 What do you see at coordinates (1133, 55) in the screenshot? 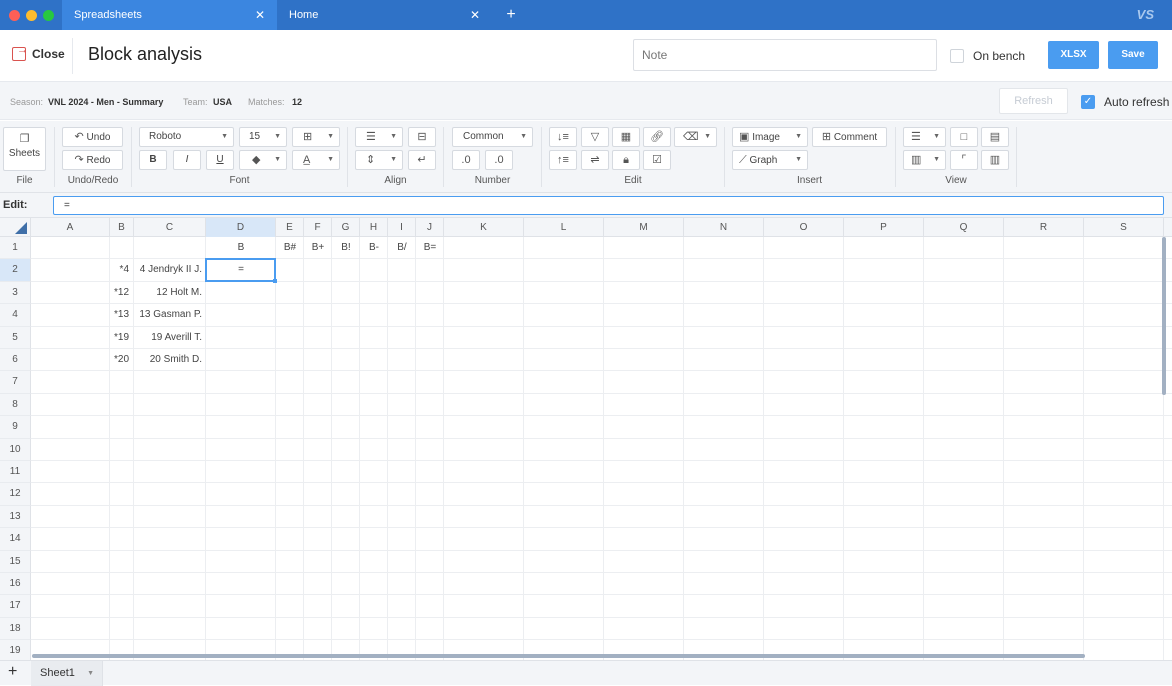
I see `save-button: Save` at bounding box center [1133, 55].